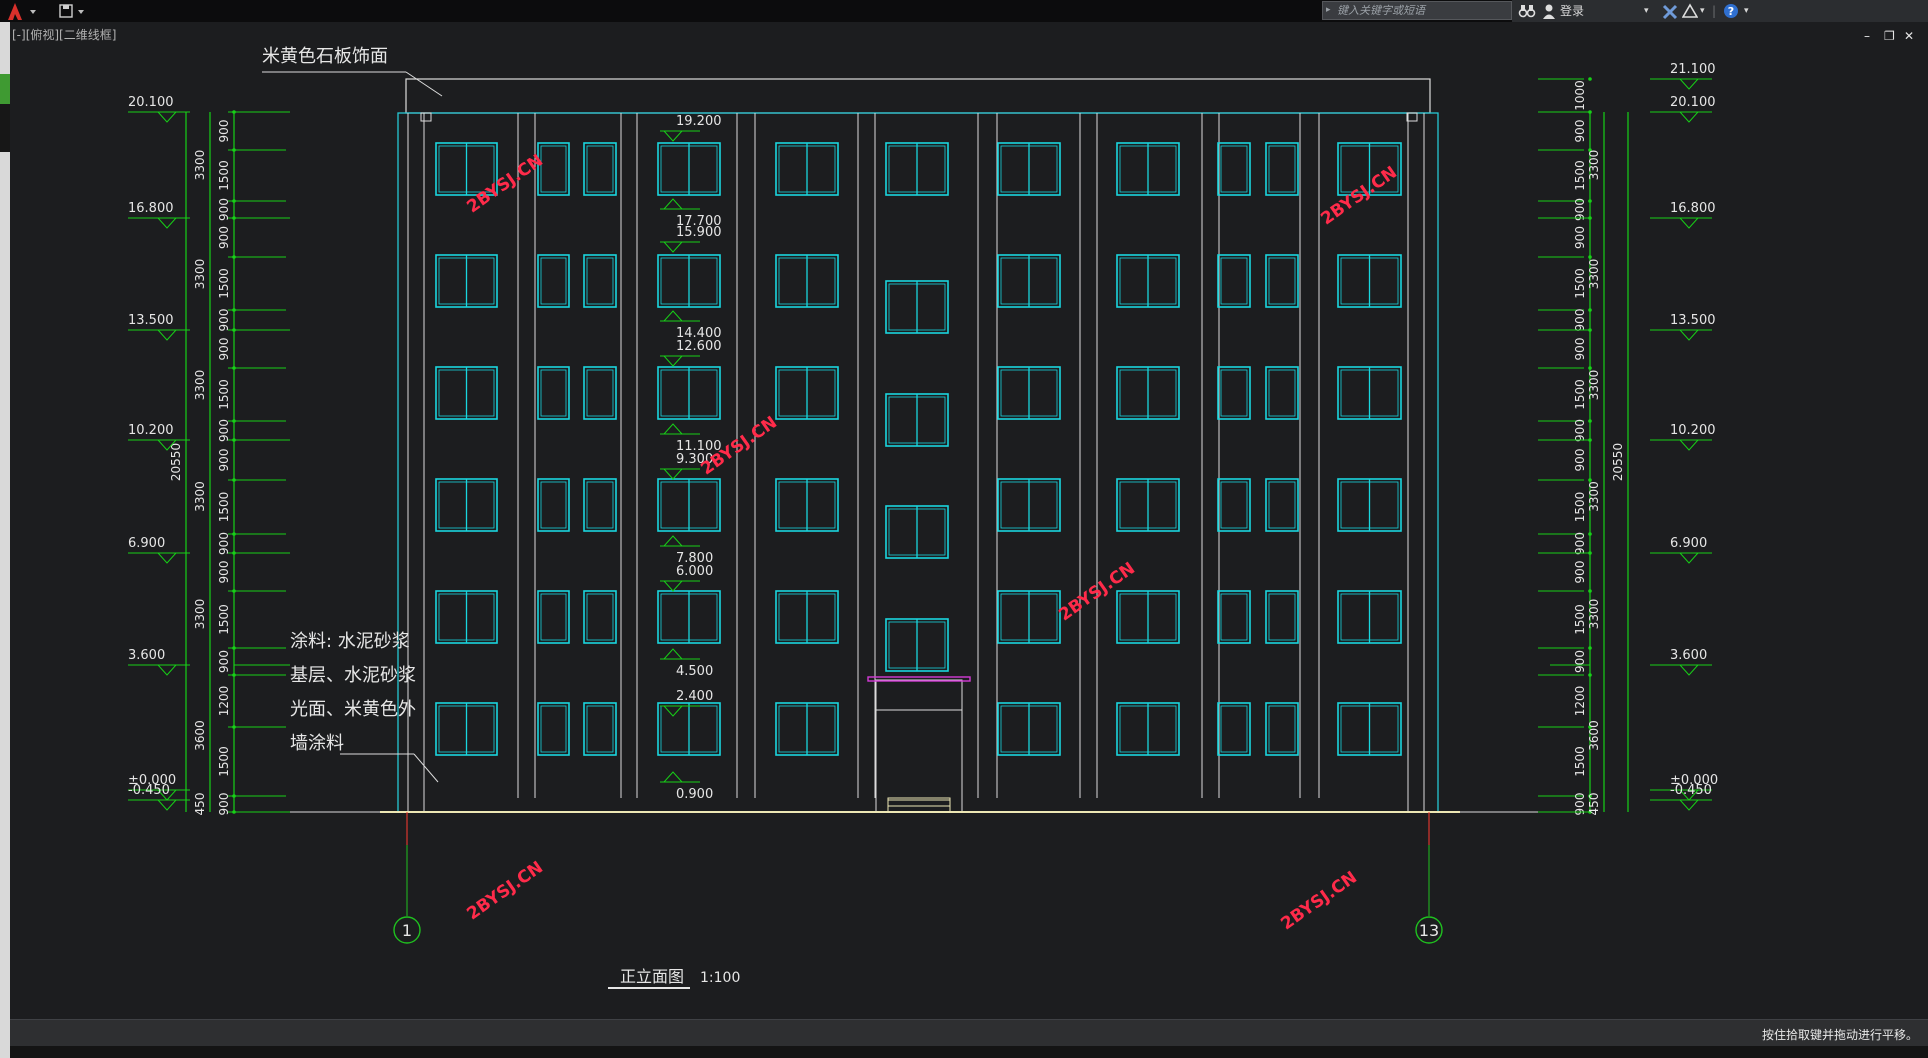 This screenshot has height=1058, width=1928. I want to click on downpipe-cap-left, so click(426, 117).